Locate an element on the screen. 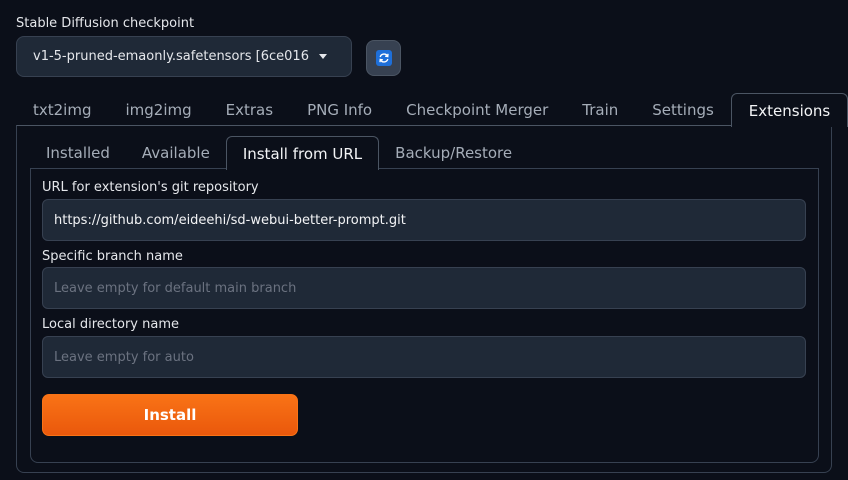 This screenshot has height=480, width=848. tab-png-info: PNG Info is located at coordinates (339, 109).